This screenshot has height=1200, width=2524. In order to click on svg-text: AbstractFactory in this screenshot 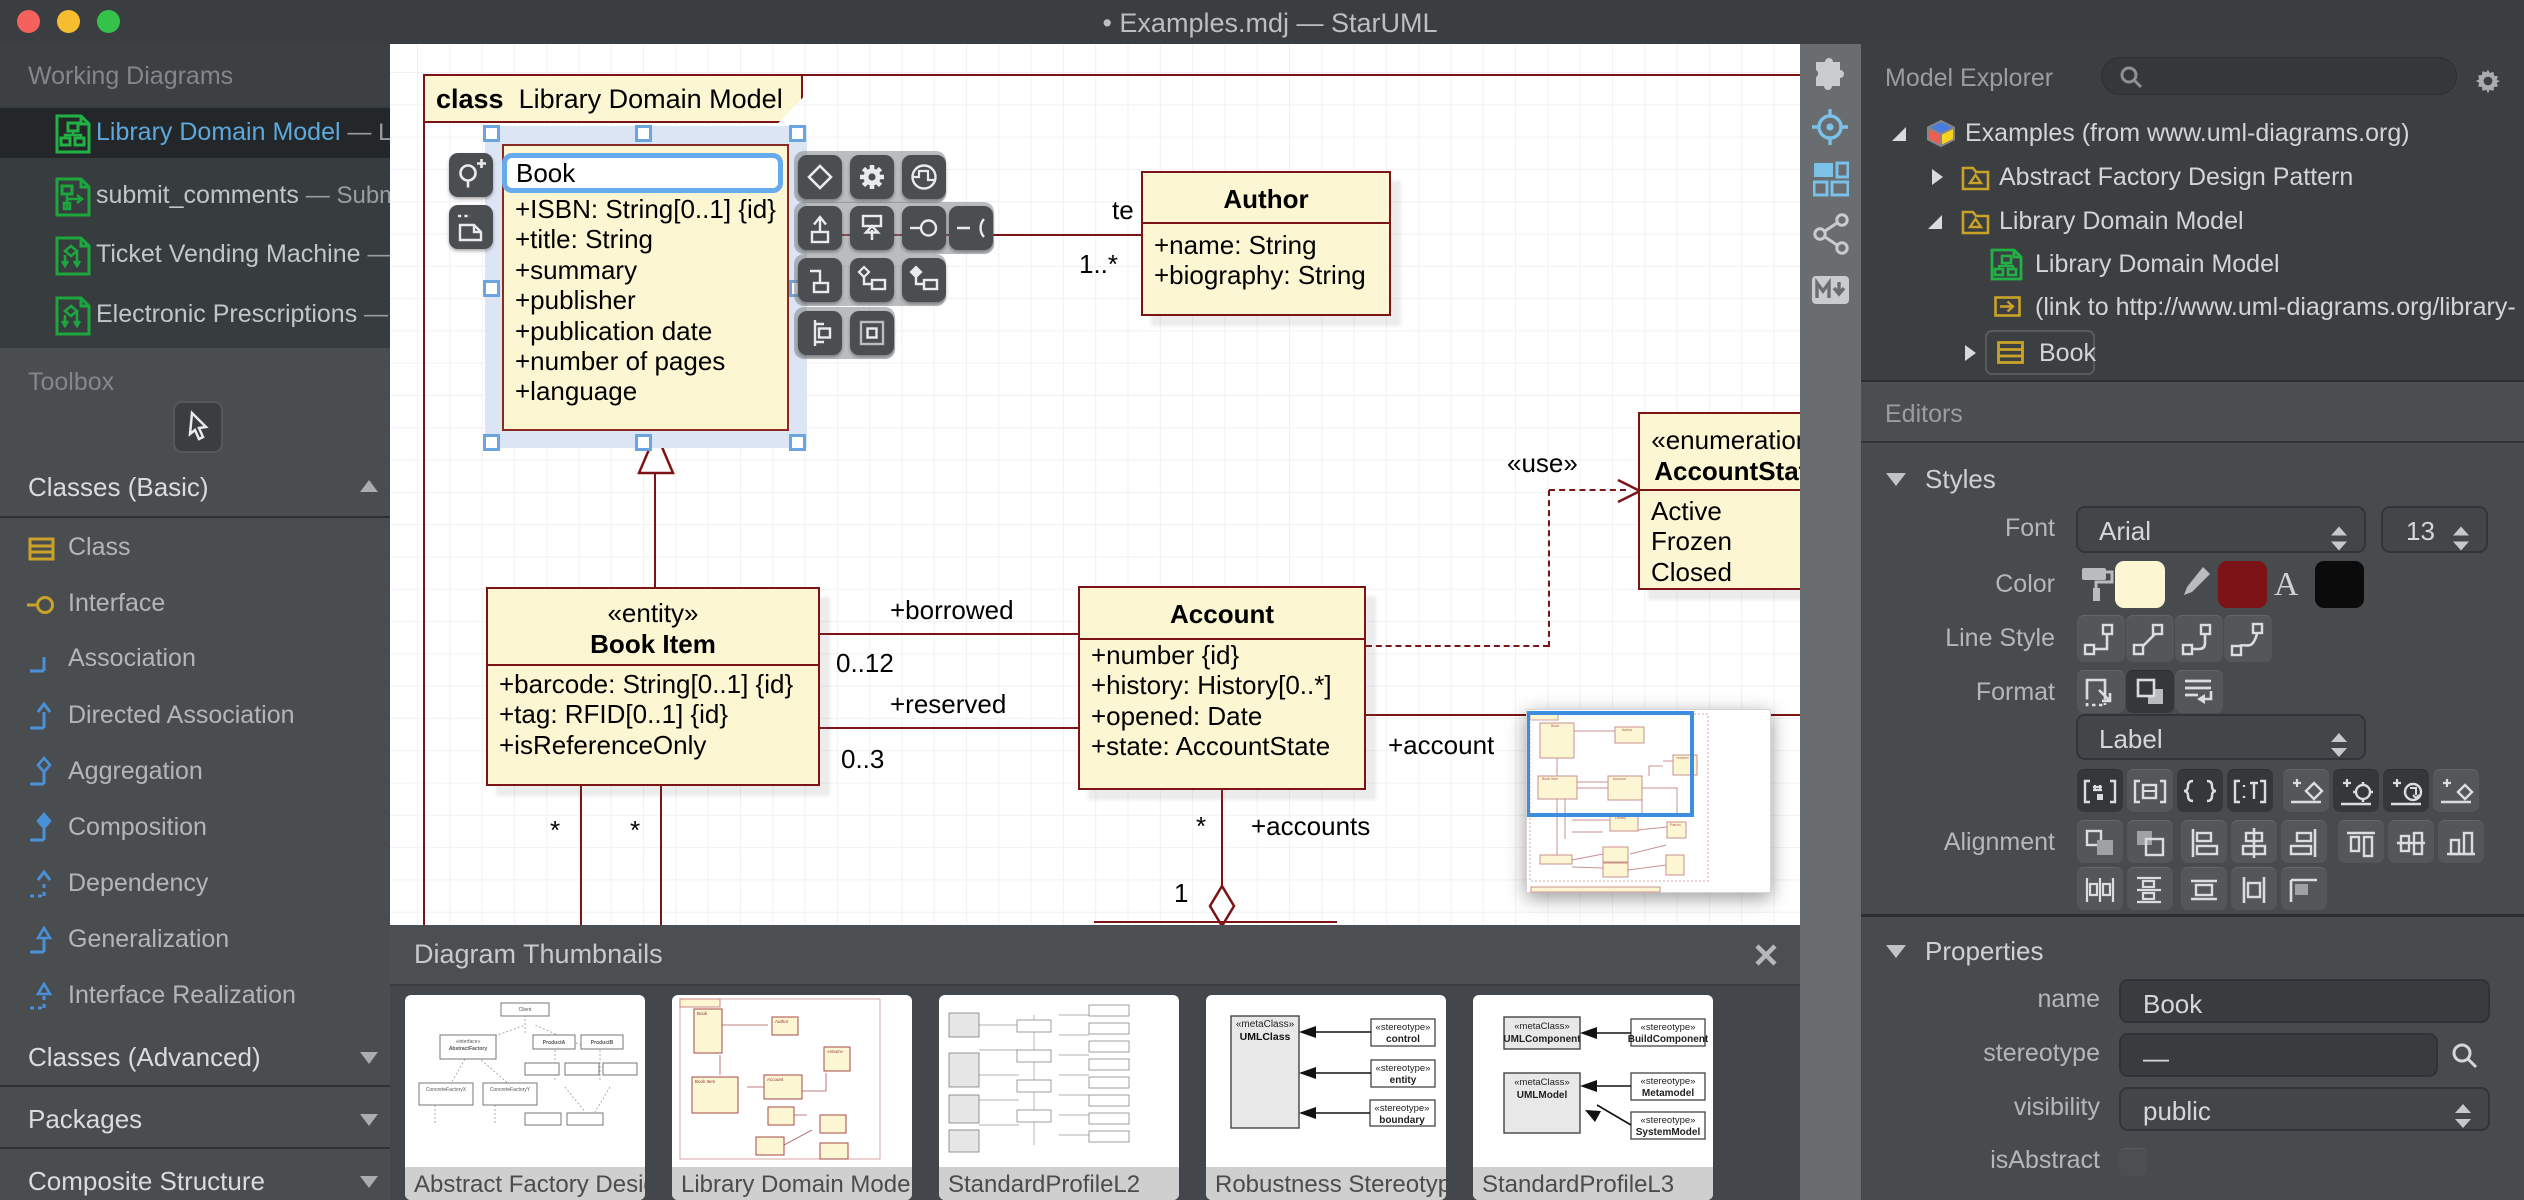, I will do `click(468, 1049)`.